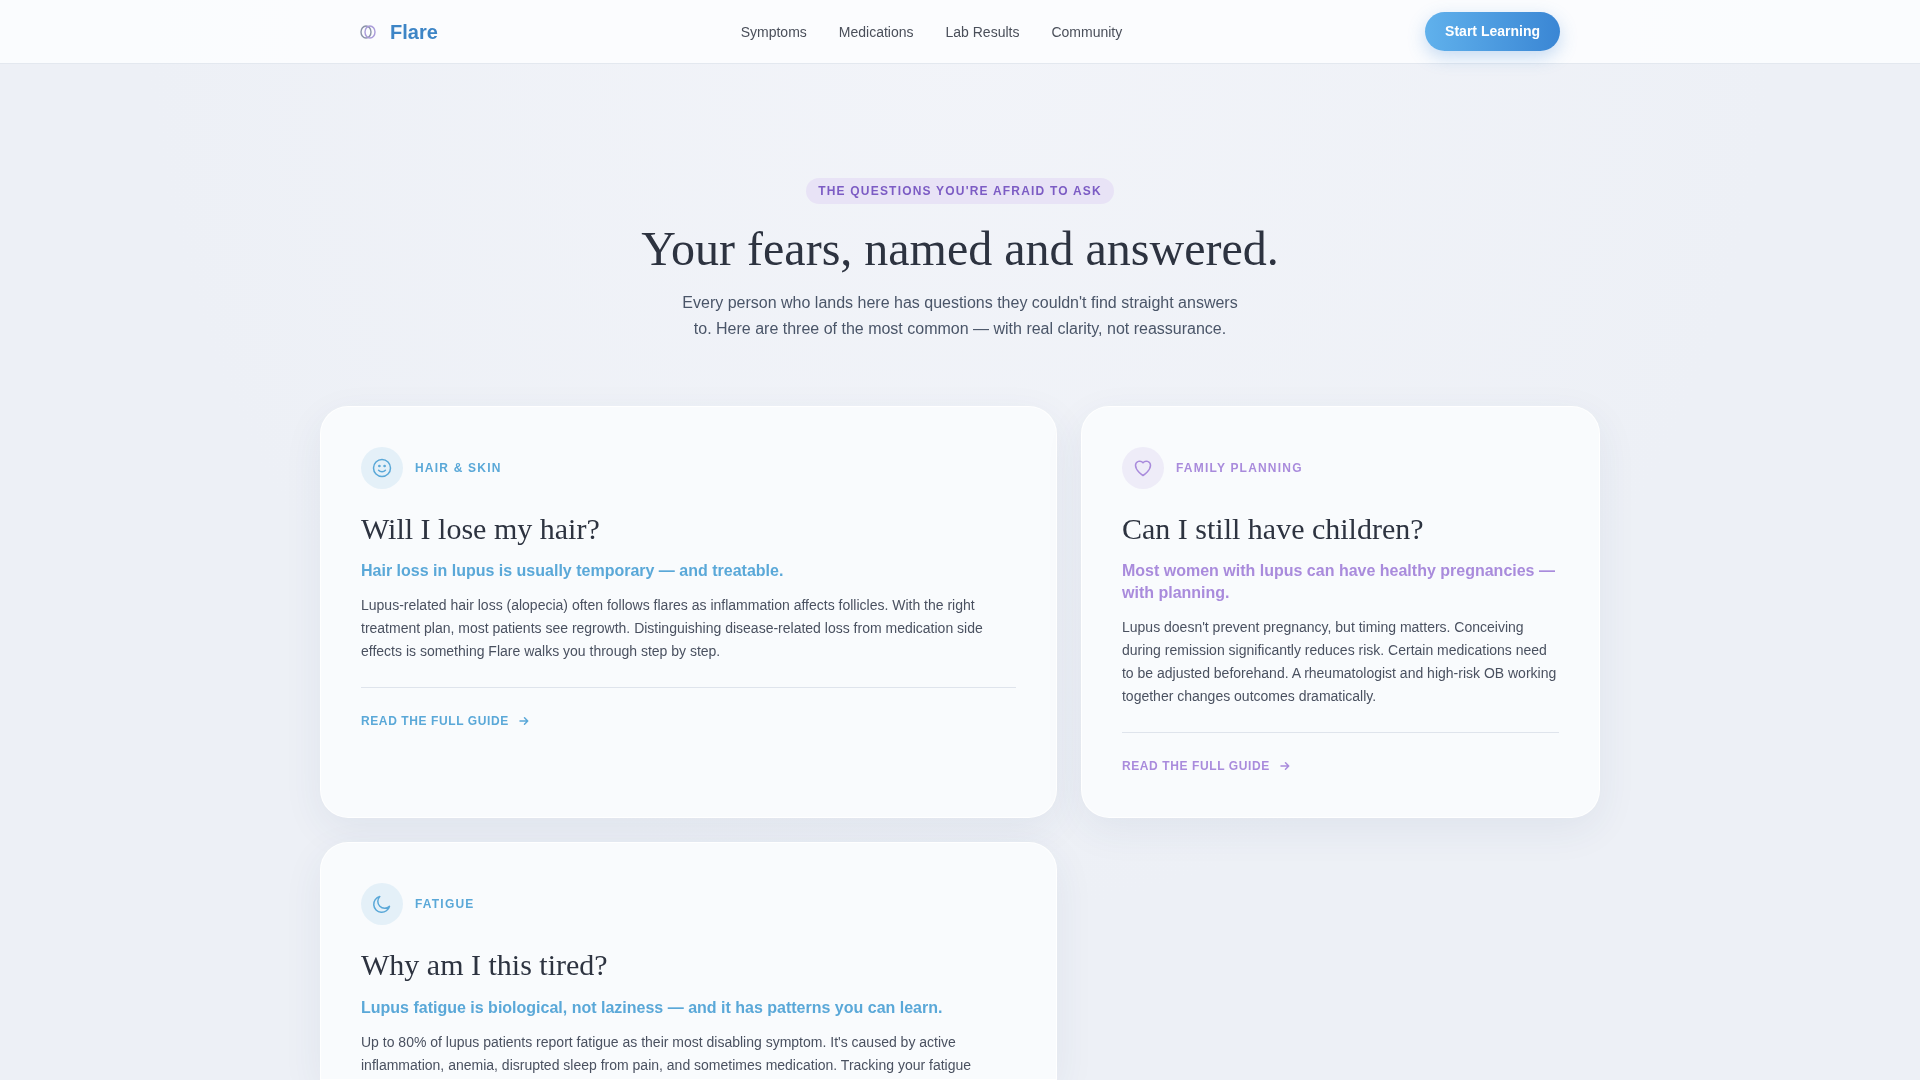 The width and height of the screenshot is (1920, 1080). Describe the element at coordinates (382, 904) in the screenshot. I see `crescent-moon-icon` at that location.